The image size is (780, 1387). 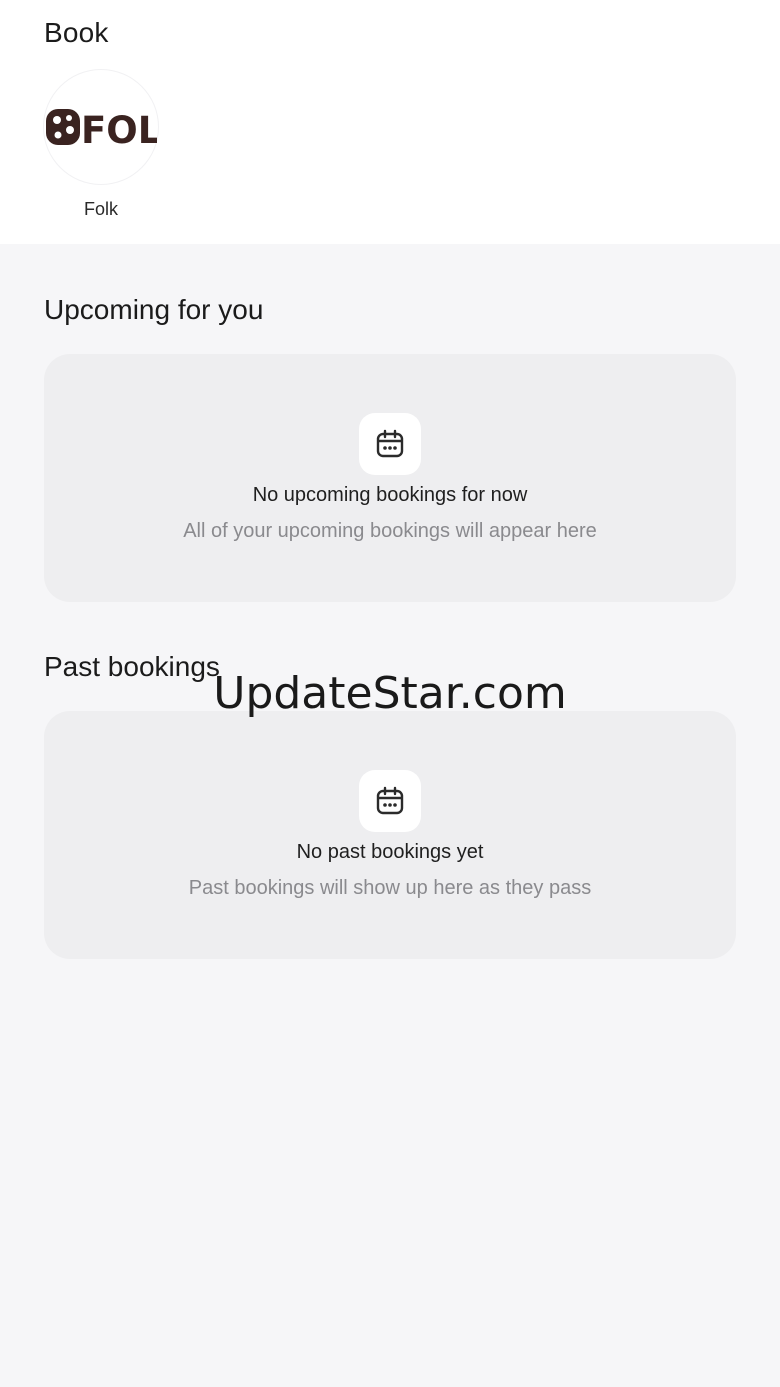 What do you see at coordinates (119, 129) in the screenshot?
I see `folk-logo-text: FOLK` at bounding box center [119, 129].